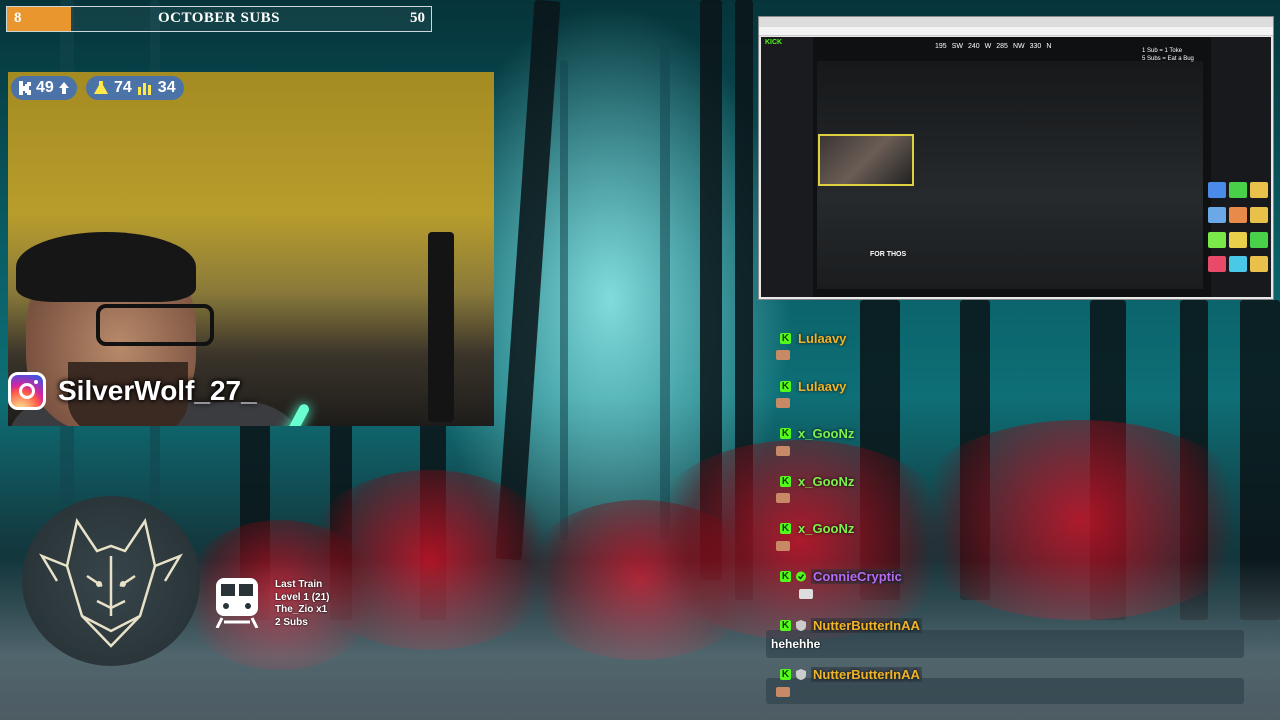 This screenshot has width=1280, height=720. Describe the element at coordinates (27, 391) in the screenshot. I see `instagram-icon` at that location.